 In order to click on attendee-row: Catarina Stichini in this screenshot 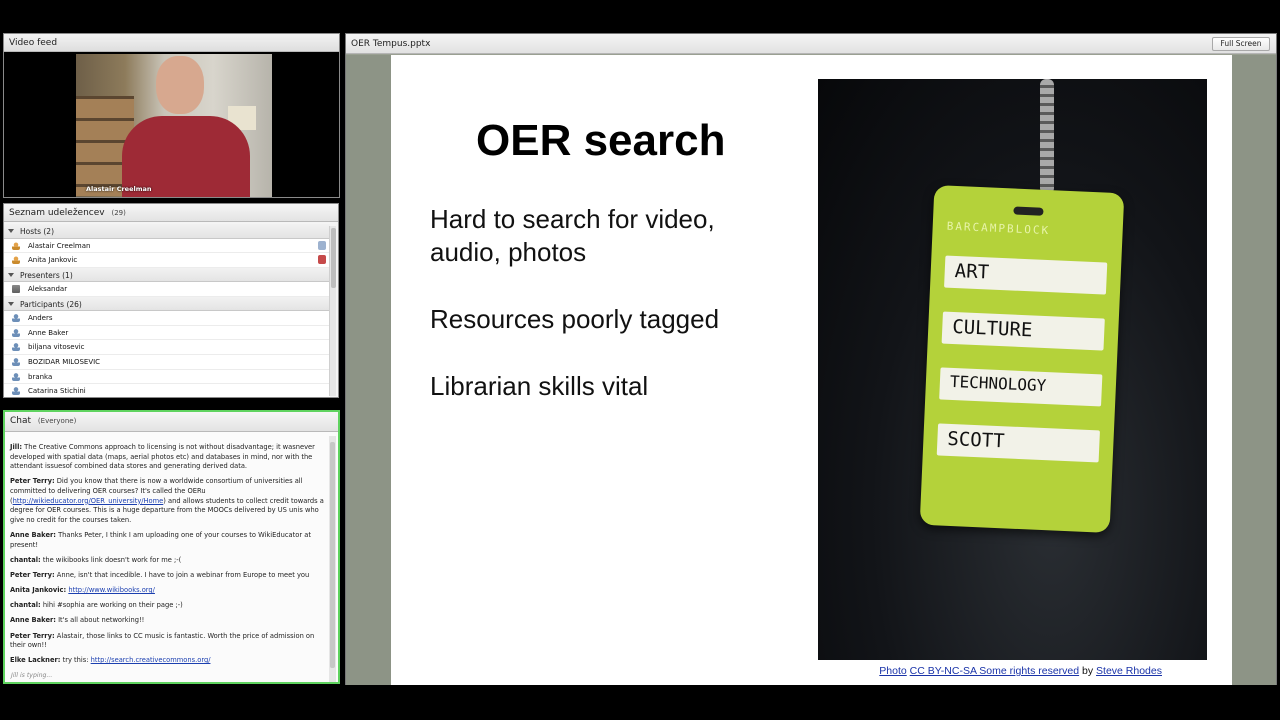, I will do `click(167, 390)`.